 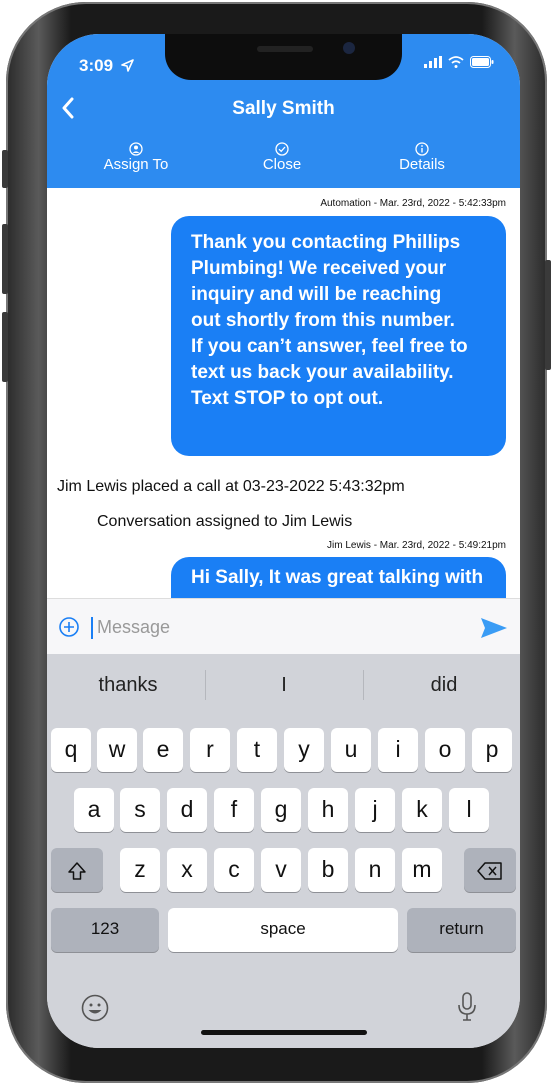 I want to click on message-line: Hi Sally, It was great talking with, so click(x=337, y=577).